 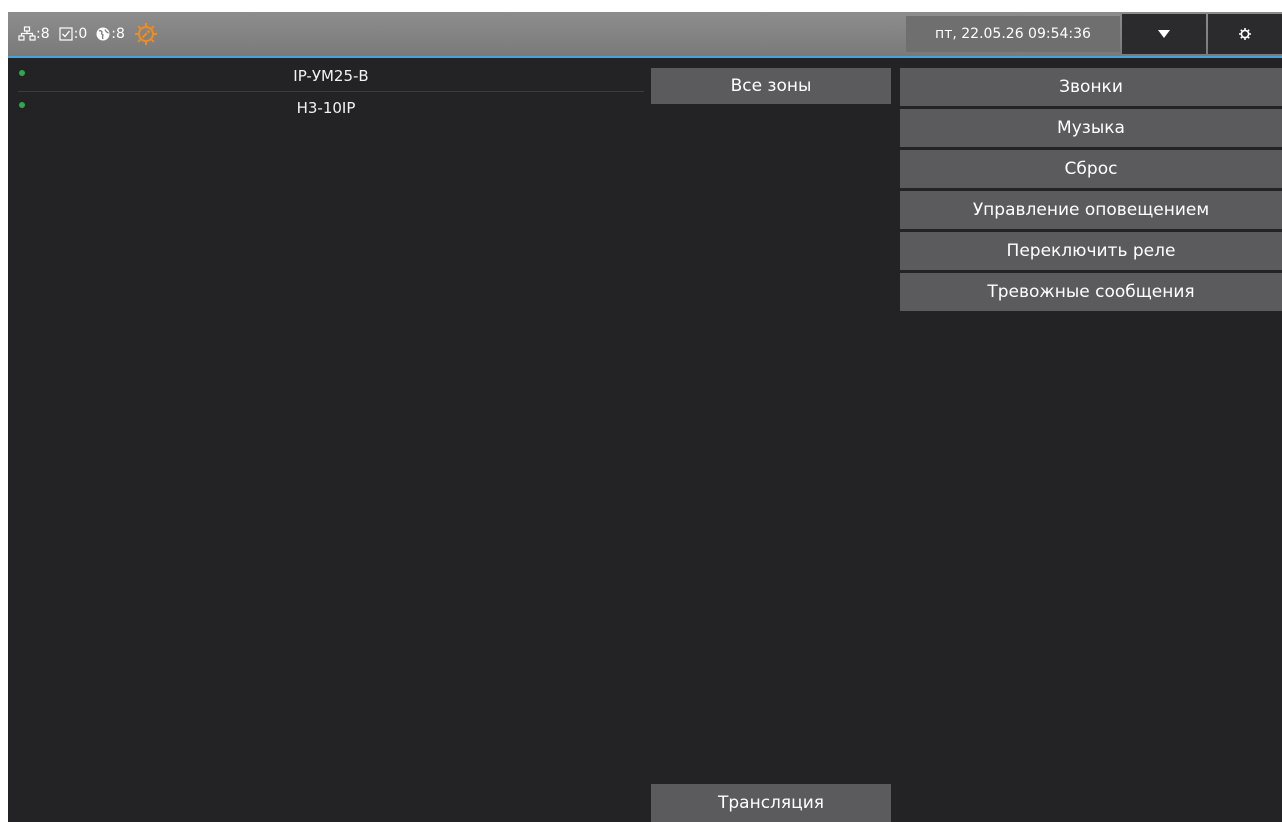 What do you see at coordinates (1013, 34) in the screenshot?
I see `datetime-display: пт, 22.05.26 09:54:36` at bounding box center [1013, 34].